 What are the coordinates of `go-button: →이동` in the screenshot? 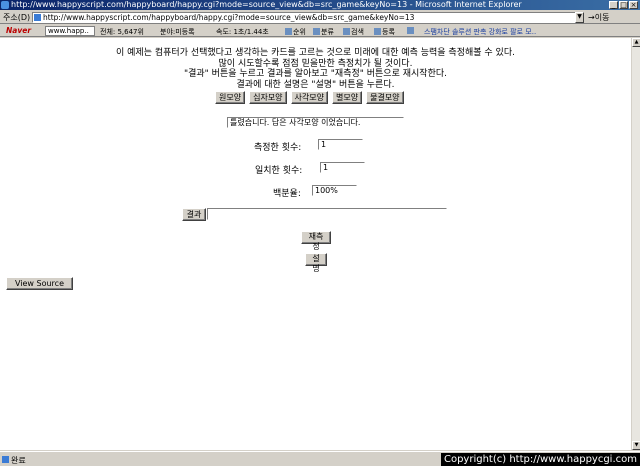 It's located at (598, 17).